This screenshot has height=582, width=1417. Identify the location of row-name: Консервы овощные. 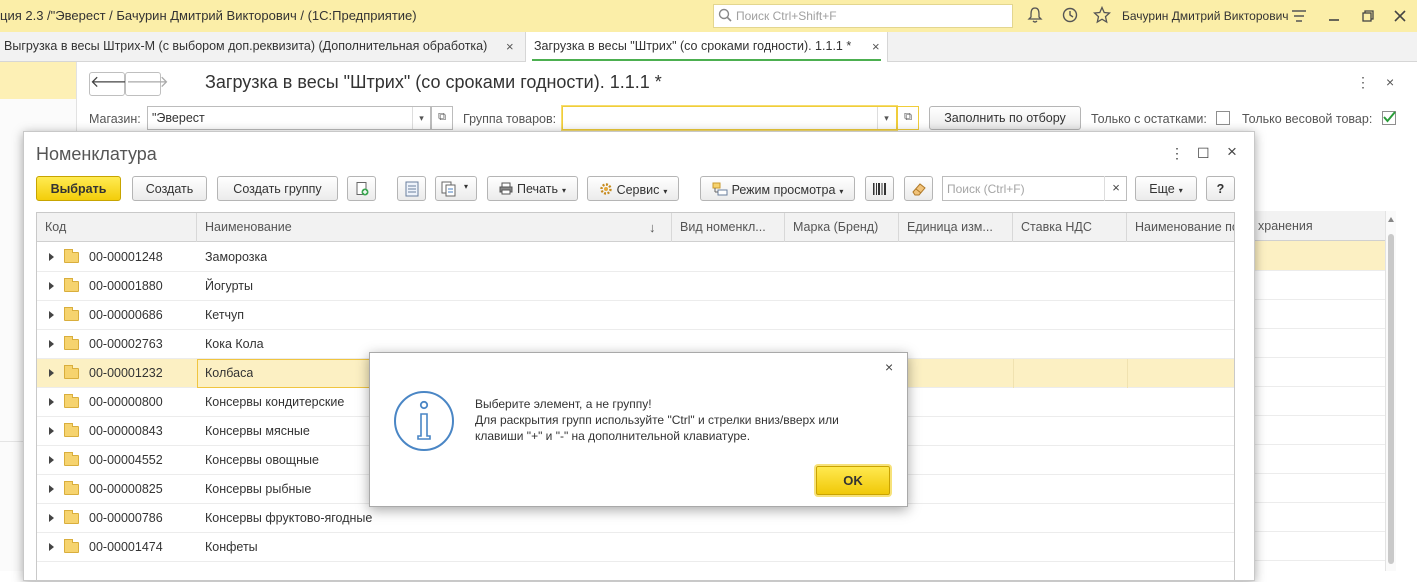
(262, 460).